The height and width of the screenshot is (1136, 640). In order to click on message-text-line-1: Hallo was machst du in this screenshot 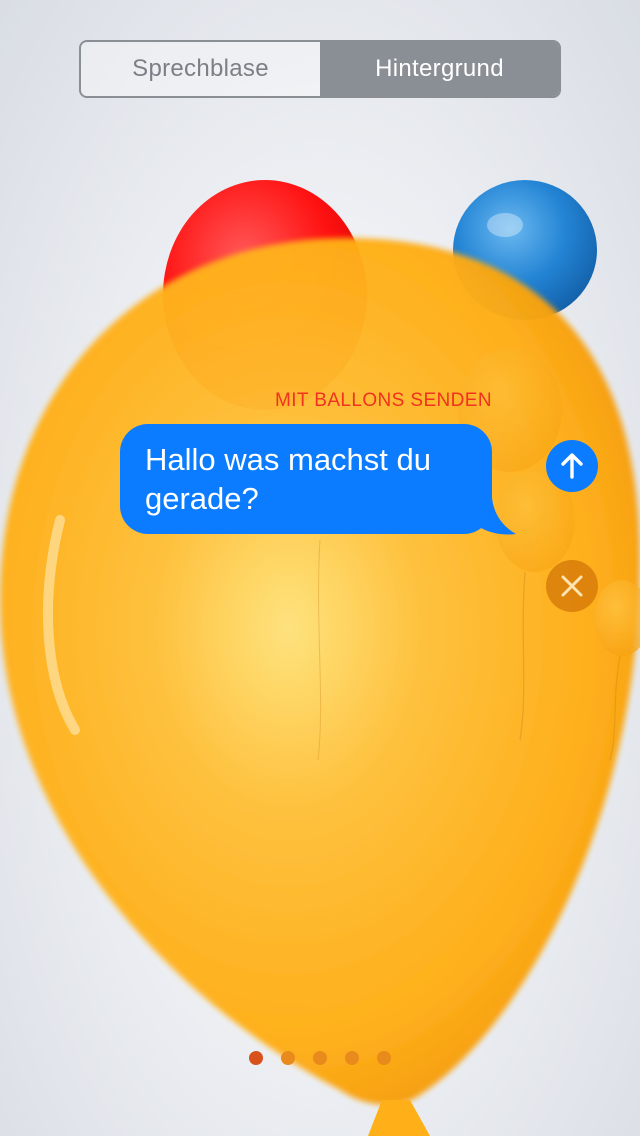, I will do `click(288, 459)`.